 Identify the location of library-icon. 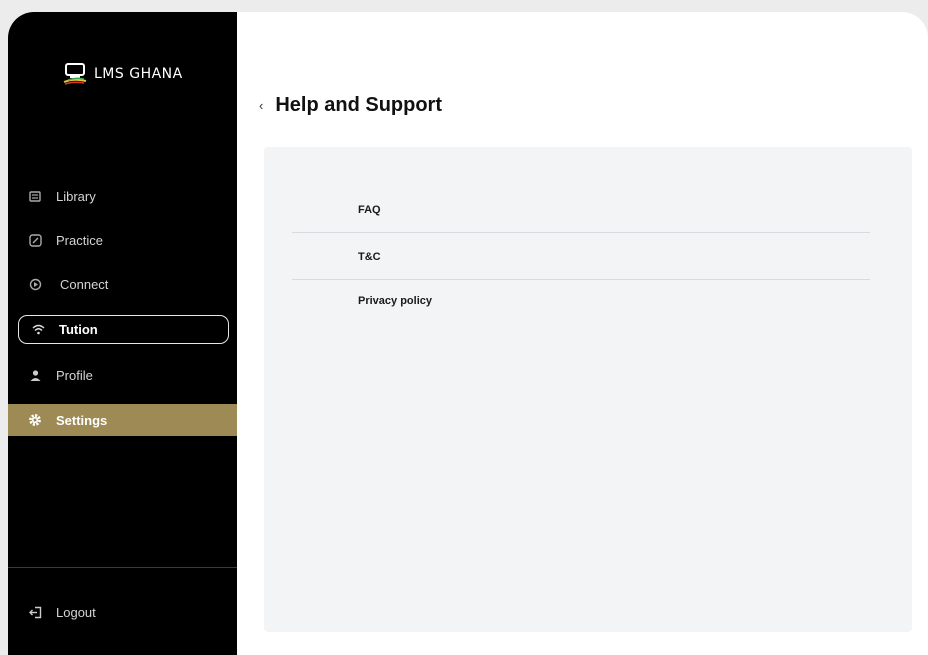
(35, 196).